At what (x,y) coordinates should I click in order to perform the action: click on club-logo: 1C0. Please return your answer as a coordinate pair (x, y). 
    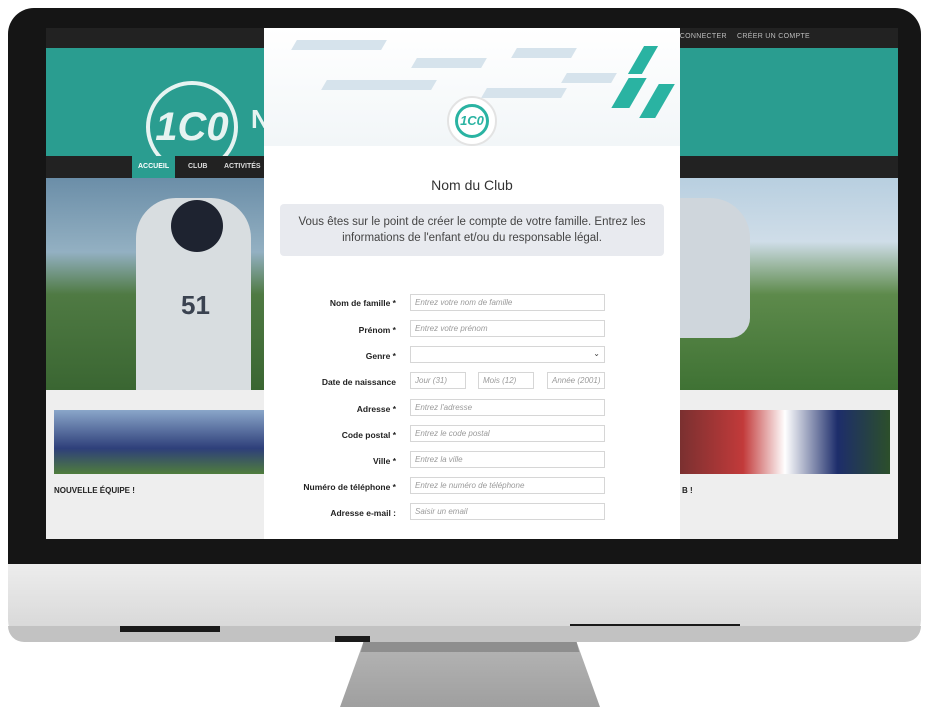
    Looking at the image, I should click on (472, 121).